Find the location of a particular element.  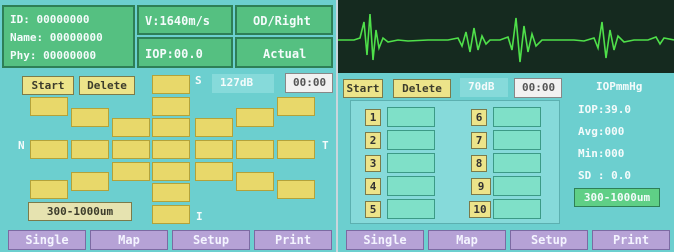

mode-box: Actual is located at coordinates (284, 52).